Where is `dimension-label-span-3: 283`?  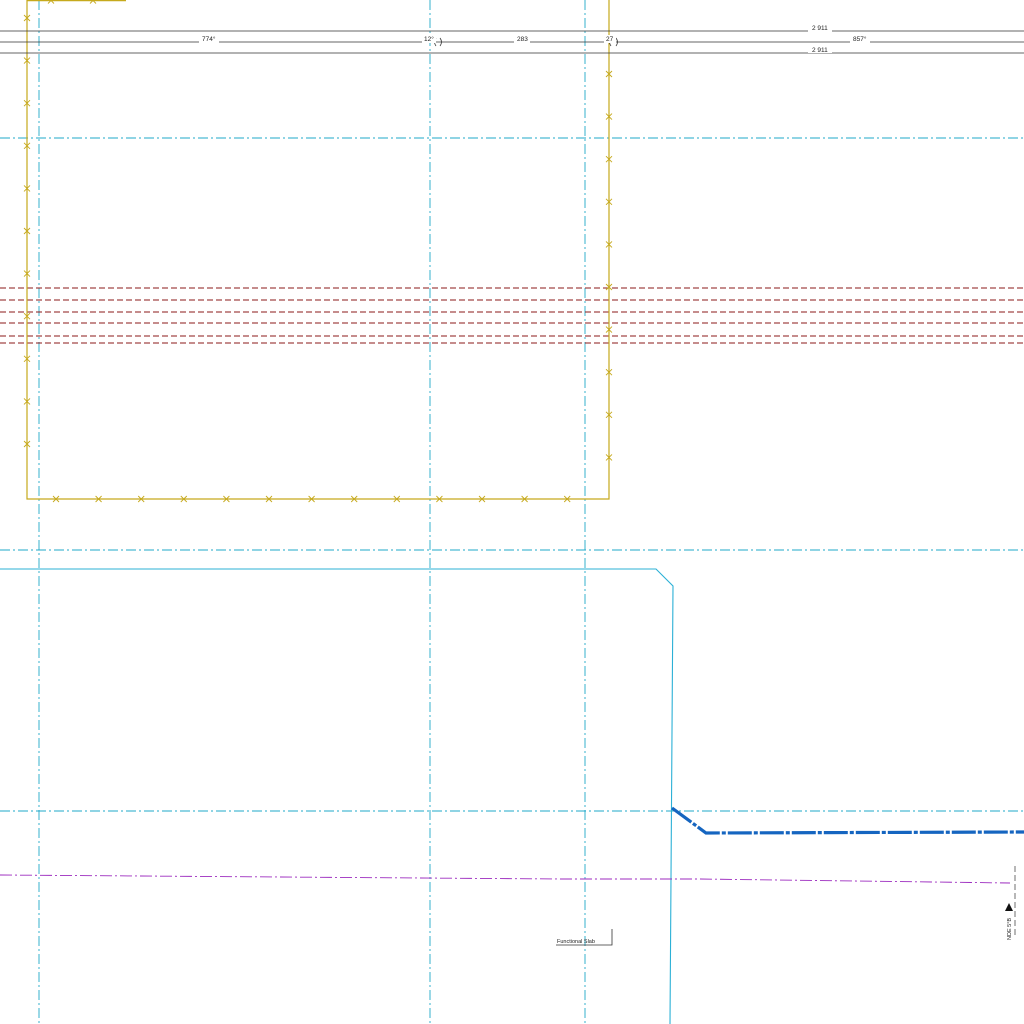
dimension-label-span-3: 283 is located at coordinates (522, 39).